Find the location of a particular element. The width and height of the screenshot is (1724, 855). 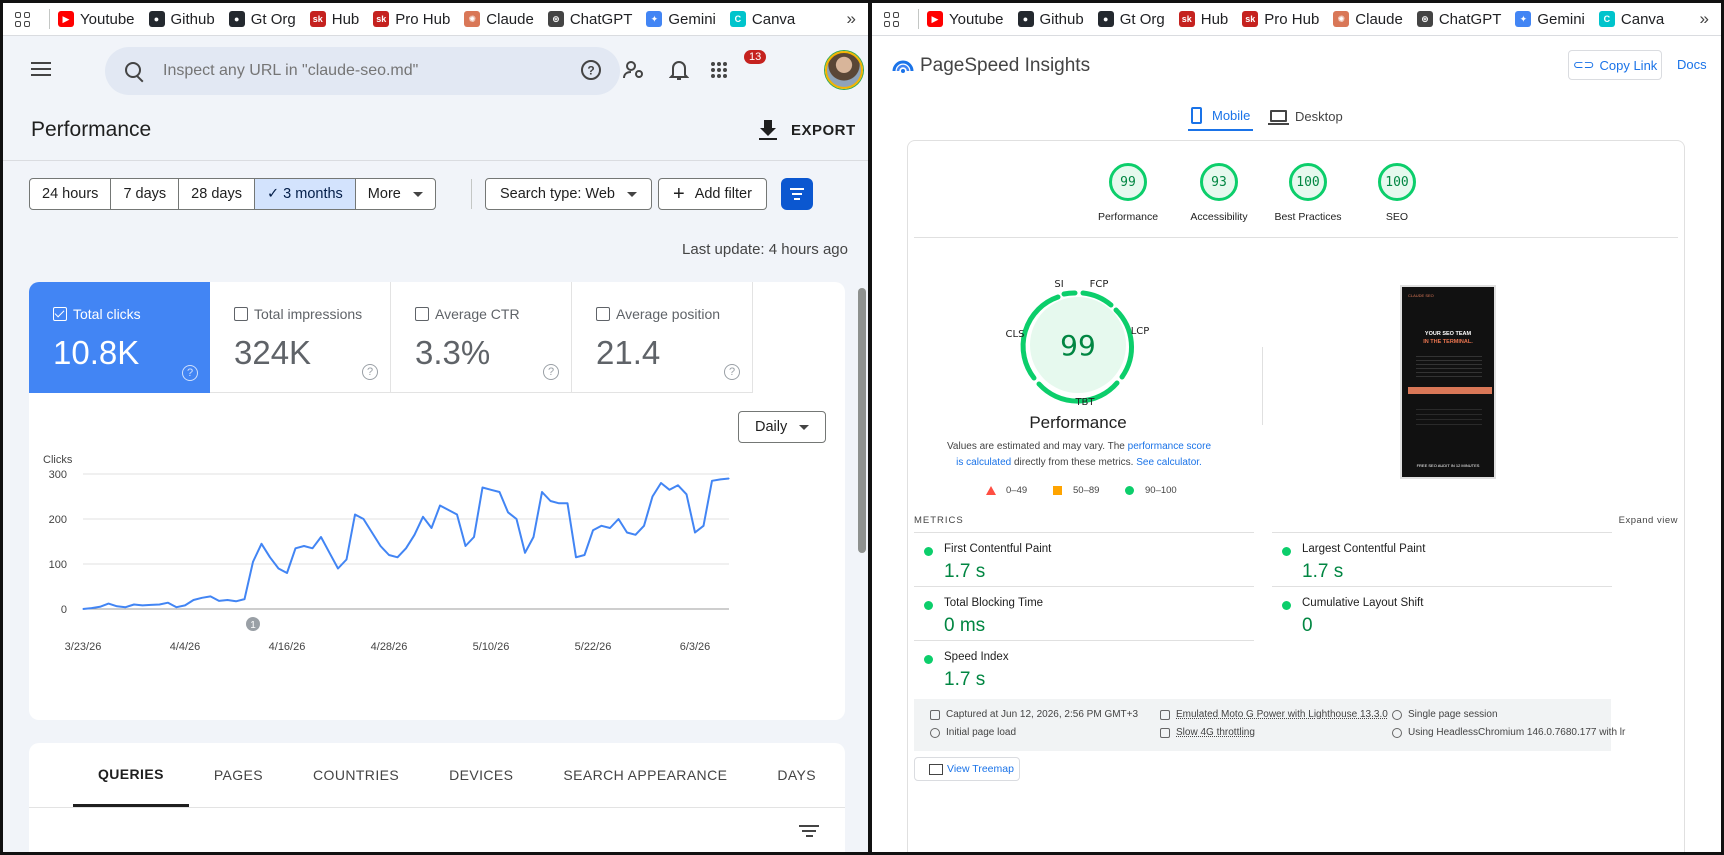

avatar is located at coordinates (844, 70).